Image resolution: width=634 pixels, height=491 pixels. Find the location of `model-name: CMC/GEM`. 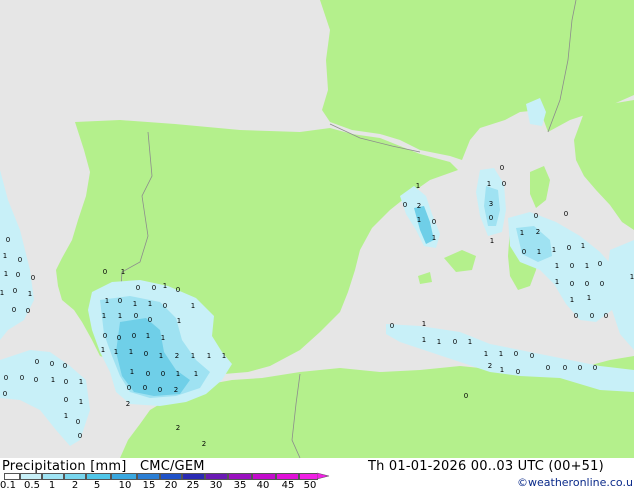

model-name: CMC/GEM is located at coordinates (172, 466).